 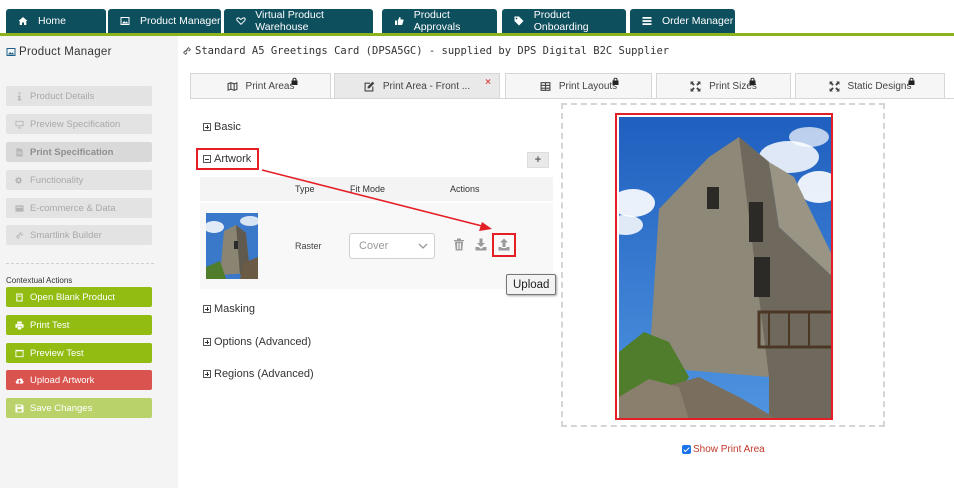 What do you see at coordinates (260, 85) in the screenshot?
I see `tab-print-areas: Print Areas` at bounding box center [260, 85].